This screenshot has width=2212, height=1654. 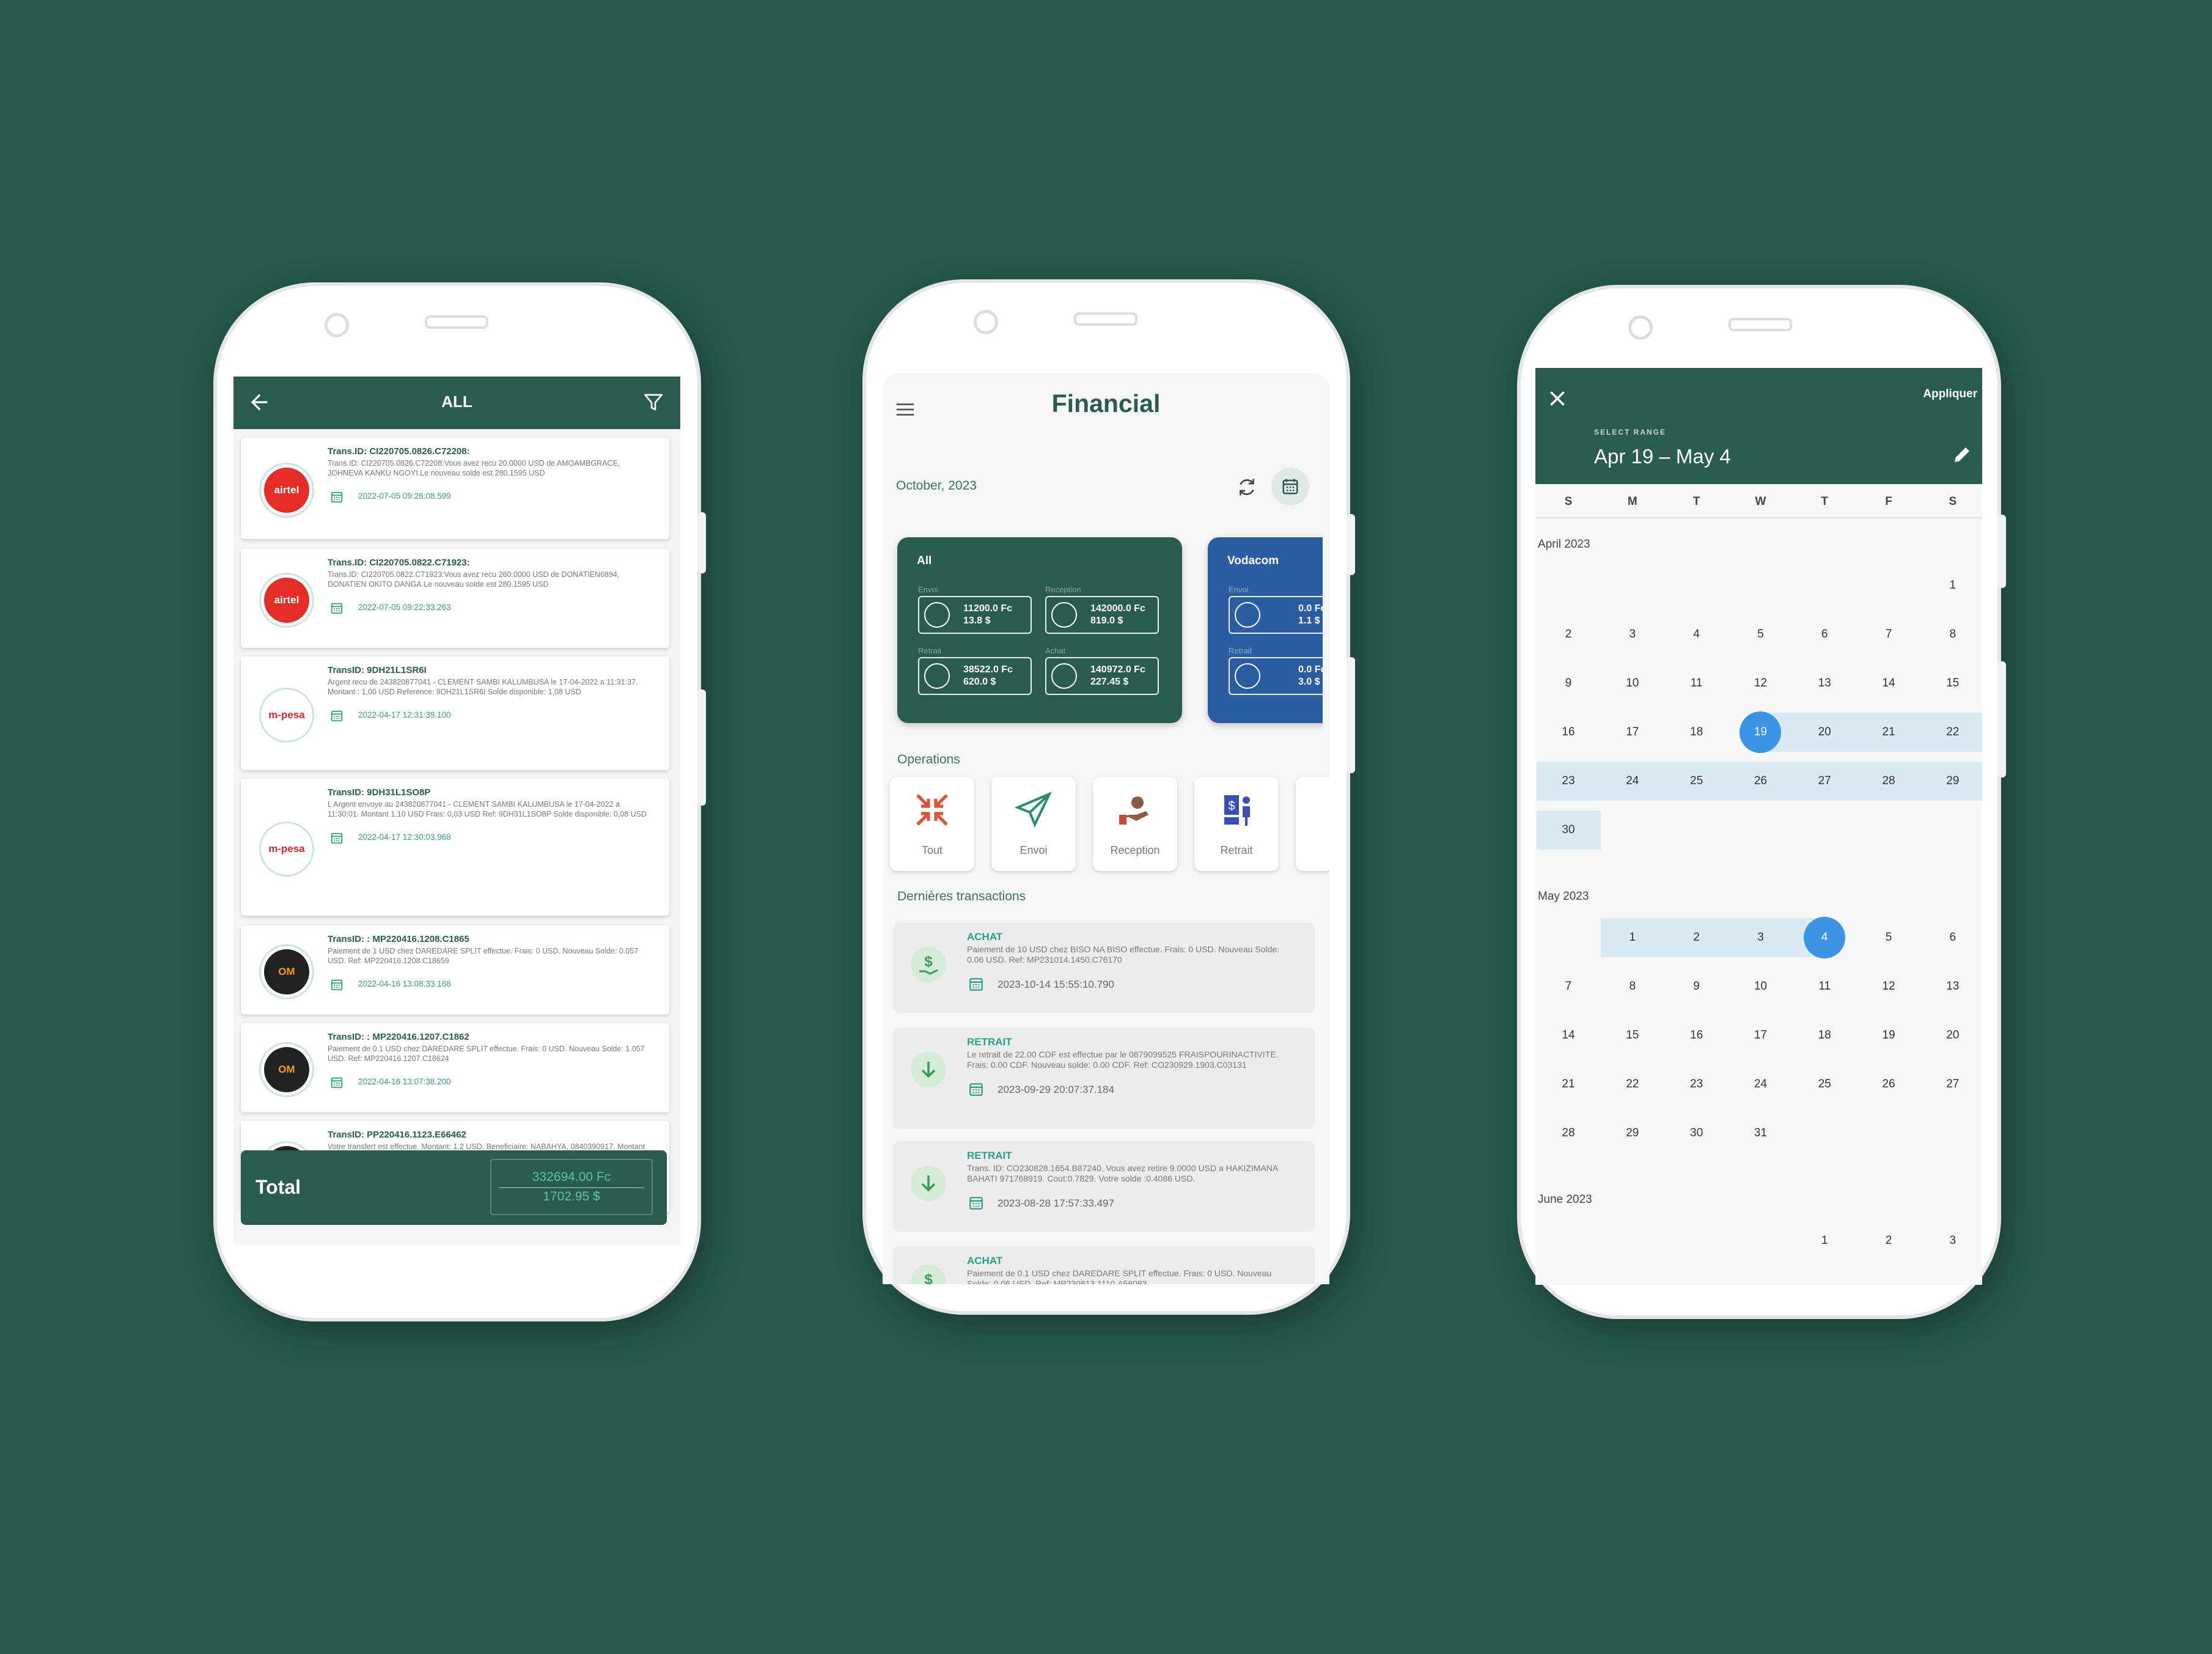 I want to click on calendar-day: 31, so click(x=1760, y=1133).